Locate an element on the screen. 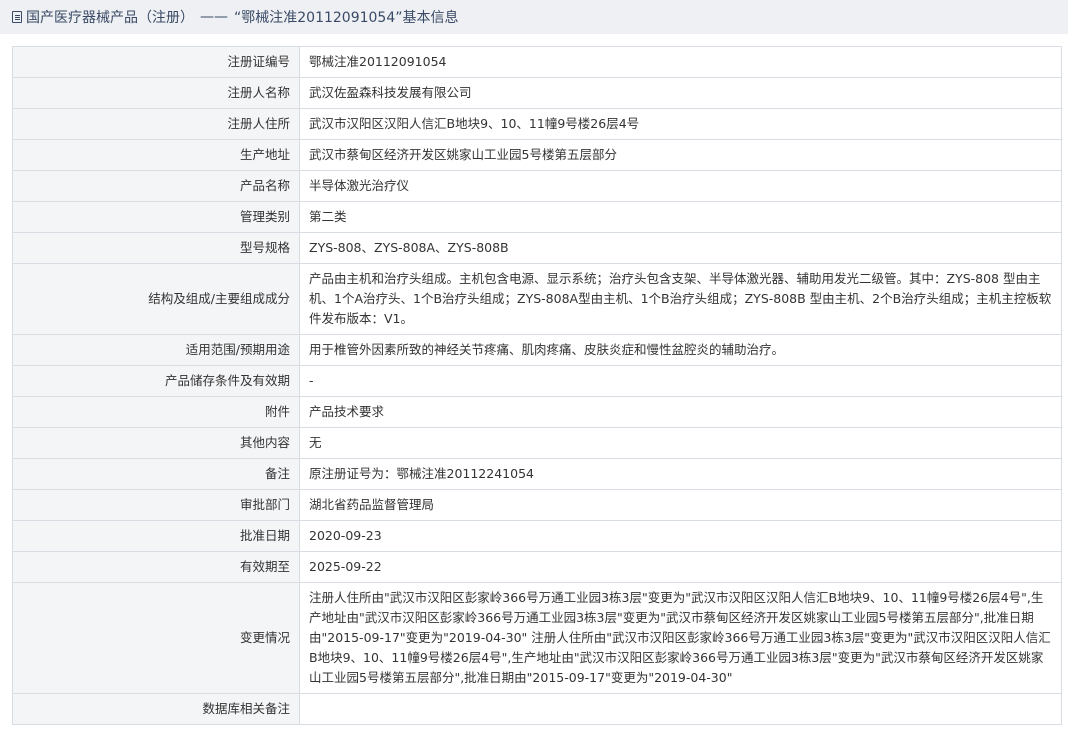 Image resolution: width=1068 pixels, height=731 pixels. table-row: 备注 原注册证号为：鄂械注准20112241054 is located at coordinates (537, 474).